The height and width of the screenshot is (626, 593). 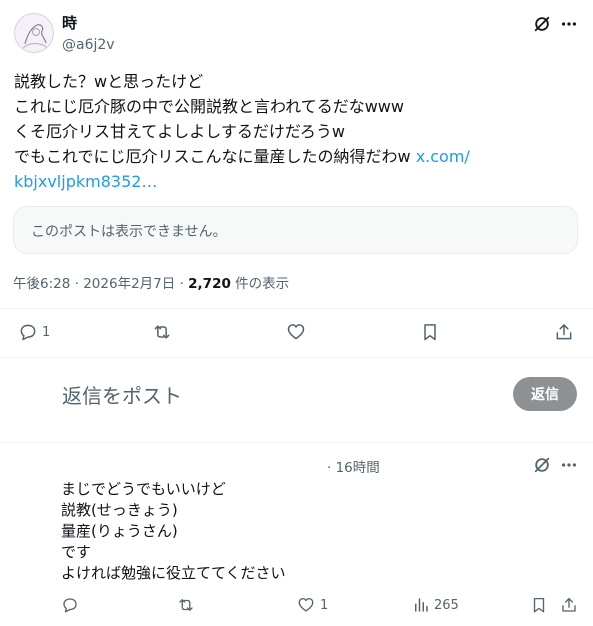 I want to click on views-label: 件の表示, so click(x=260, y=284).